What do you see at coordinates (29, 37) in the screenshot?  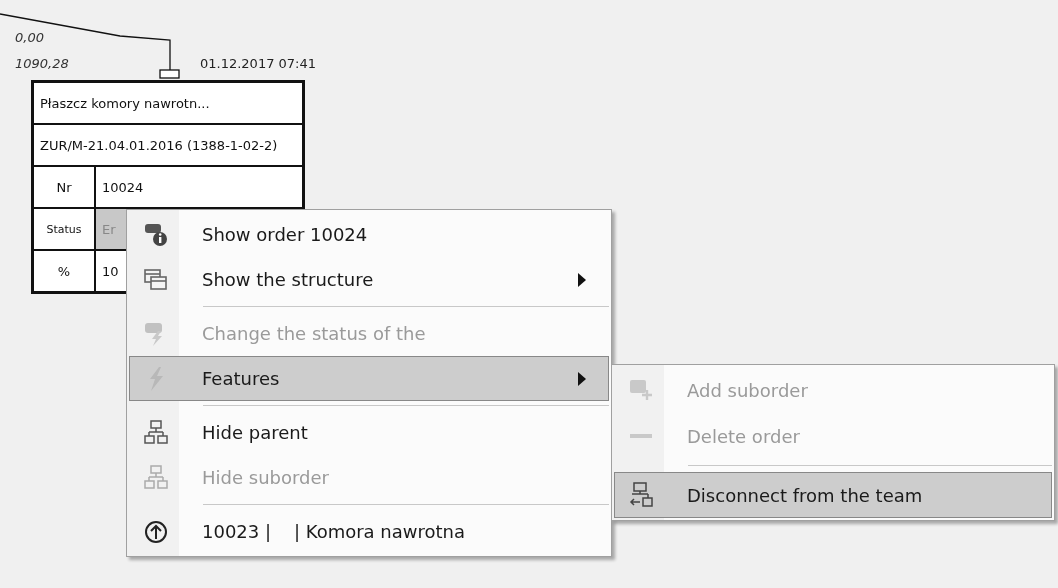 I see `link-label: 0,00` at bounding box center [29, 37].